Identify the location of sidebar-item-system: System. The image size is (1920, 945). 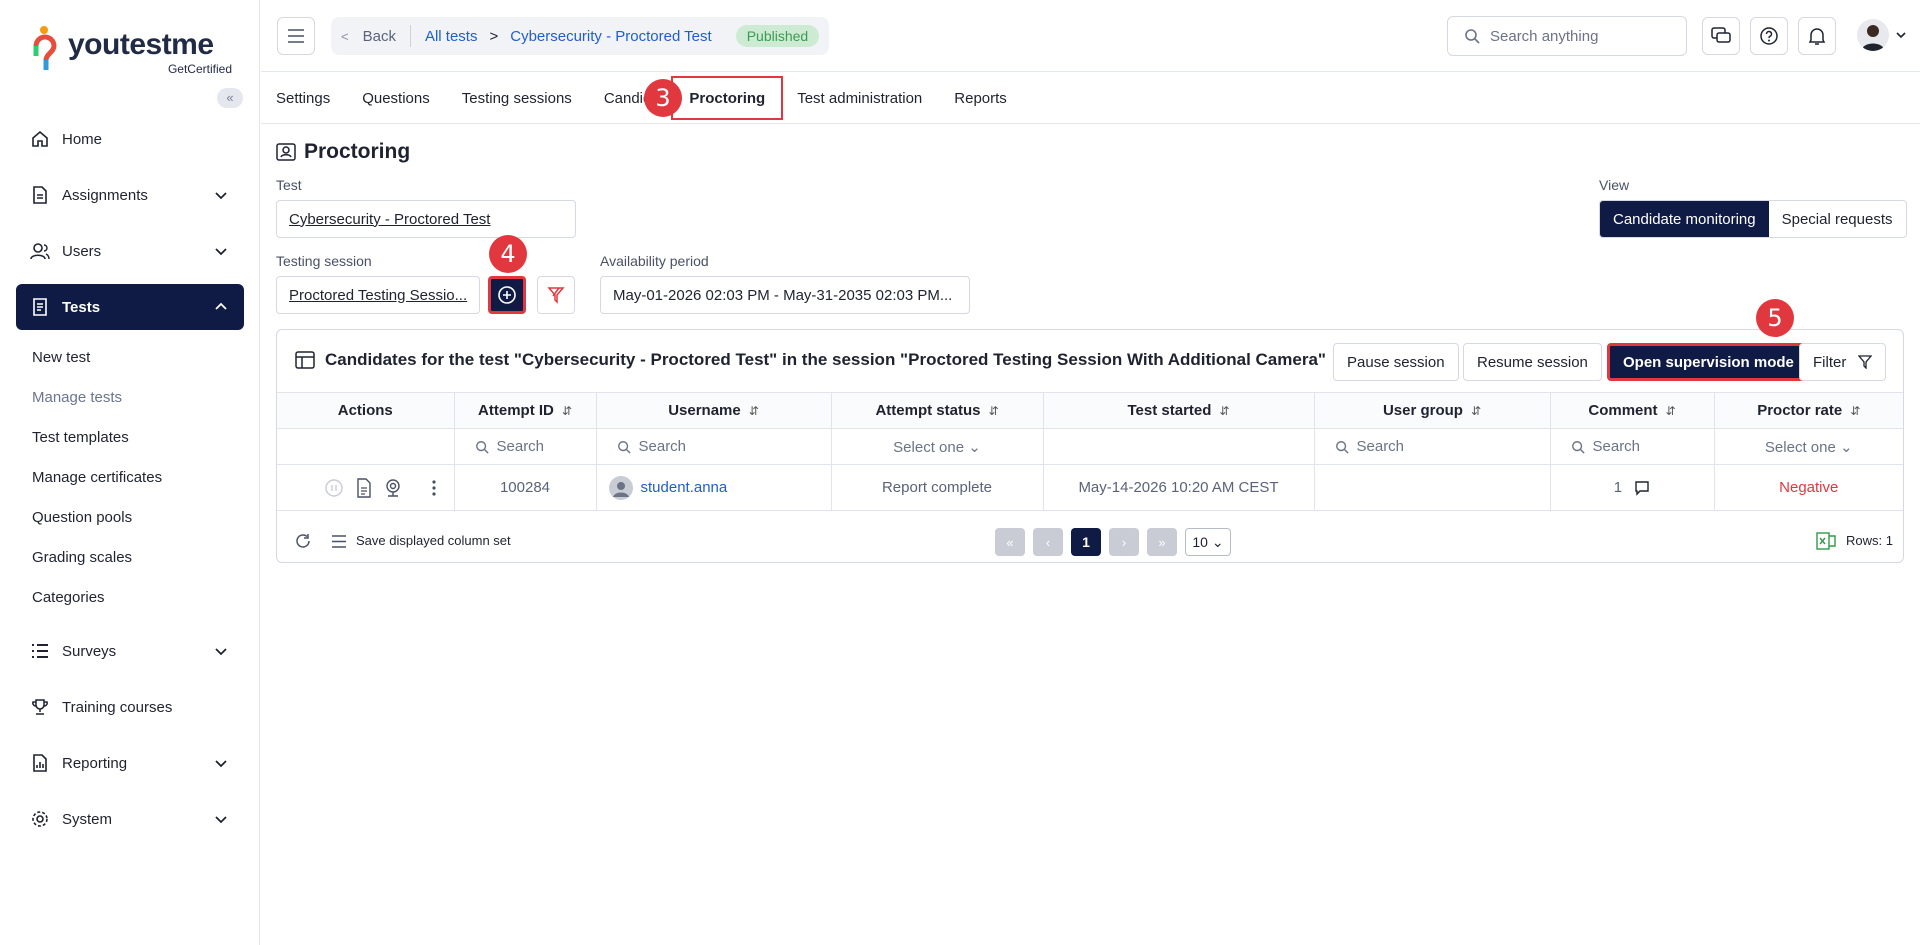
(130, 819).